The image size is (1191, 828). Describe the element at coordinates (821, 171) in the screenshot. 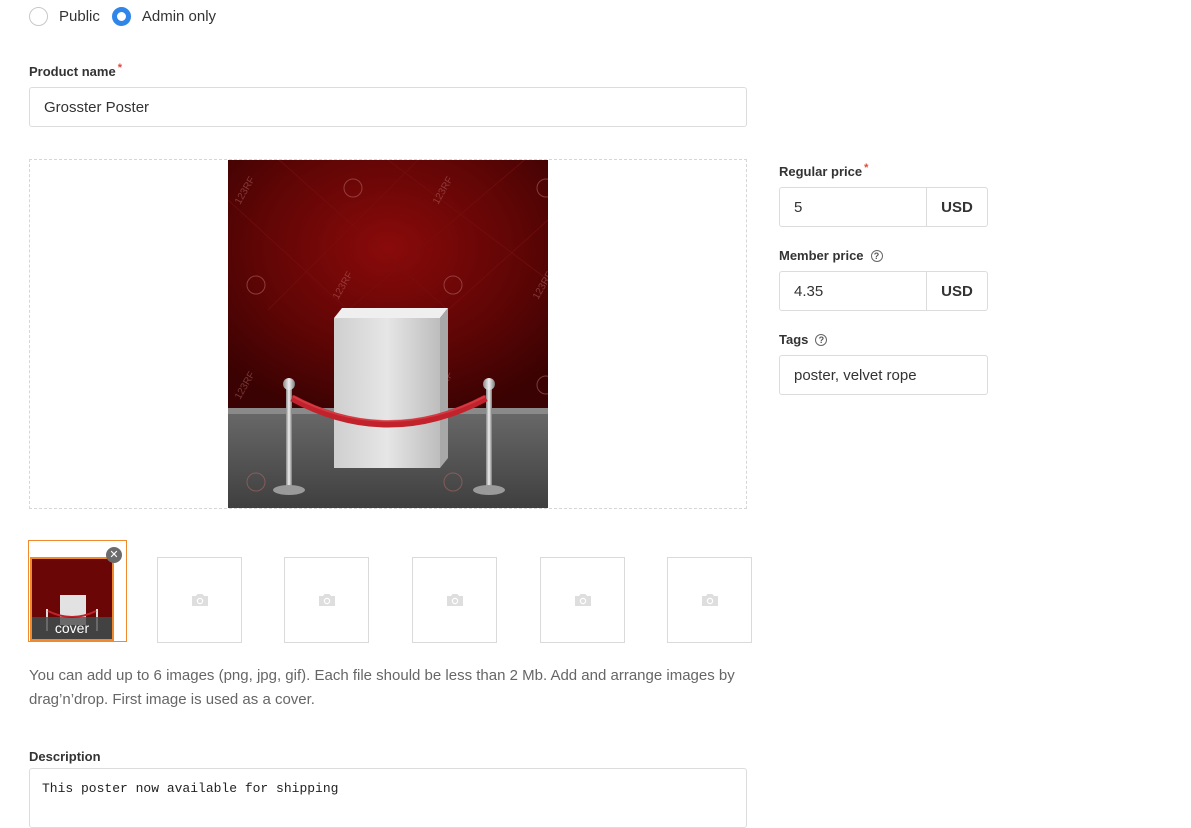

I see `regular-price-label-text: Regular price` at that location.